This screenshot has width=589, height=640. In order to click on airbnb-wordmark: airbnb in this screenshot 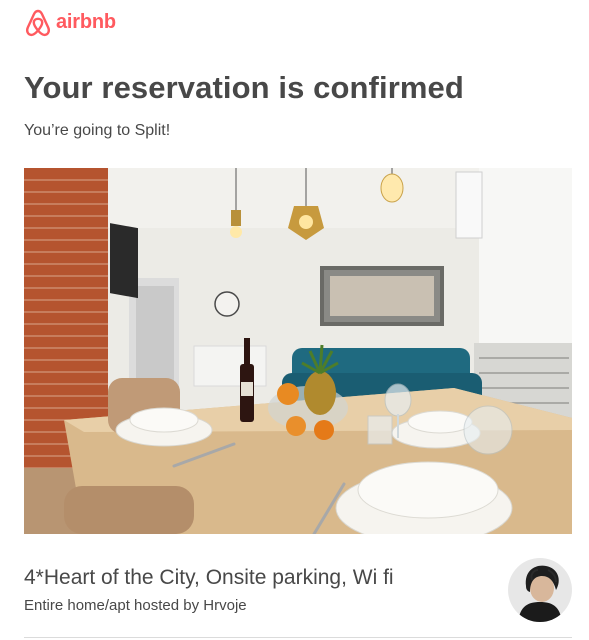, I will do `click(86, 21)`.